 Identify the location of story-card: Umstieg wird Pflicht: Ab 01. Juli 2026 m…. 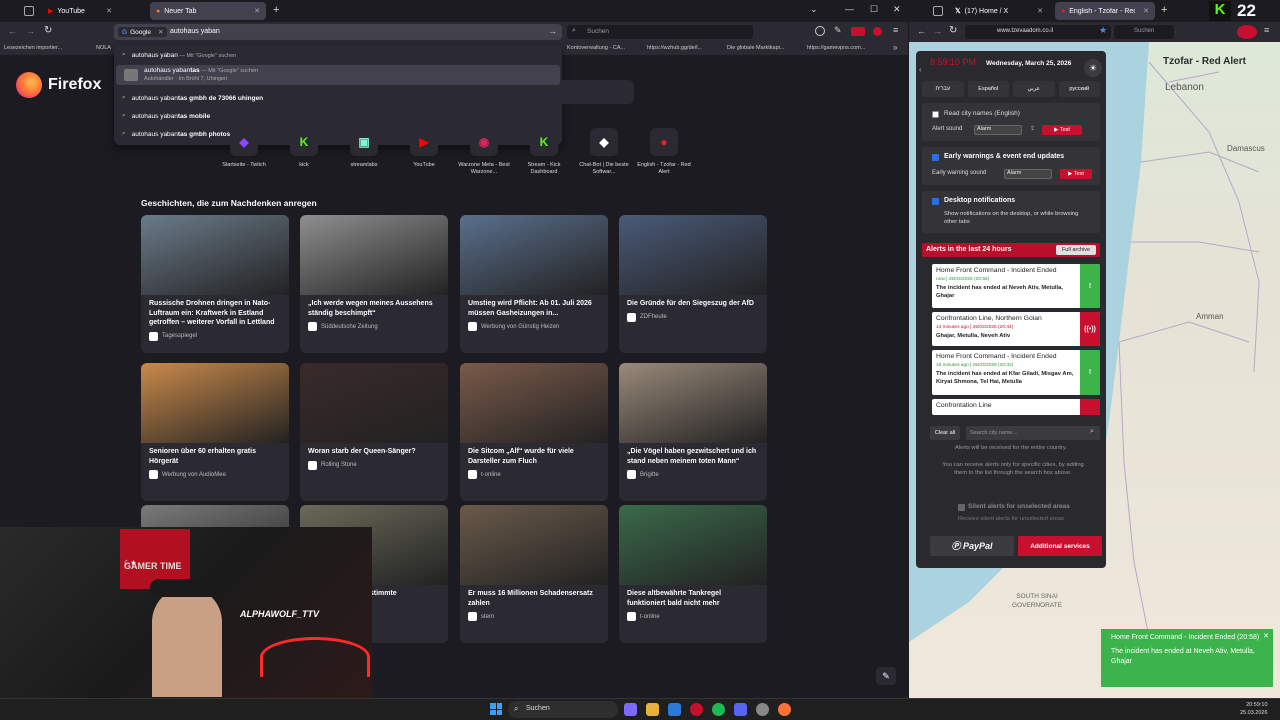
(534, 284).